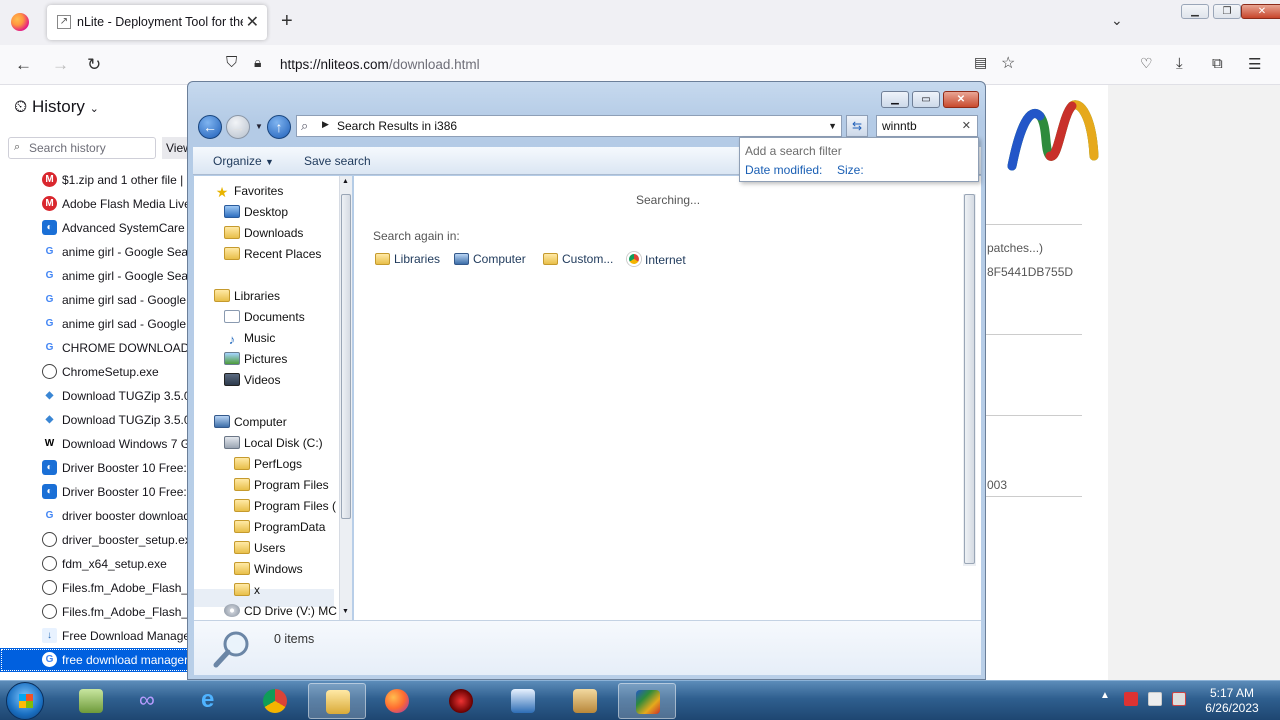 The width and height of the screenshot is (1280, 720). Describe the element at coordinates (25, 701) in the screenshot. I see `start-button` at that location.